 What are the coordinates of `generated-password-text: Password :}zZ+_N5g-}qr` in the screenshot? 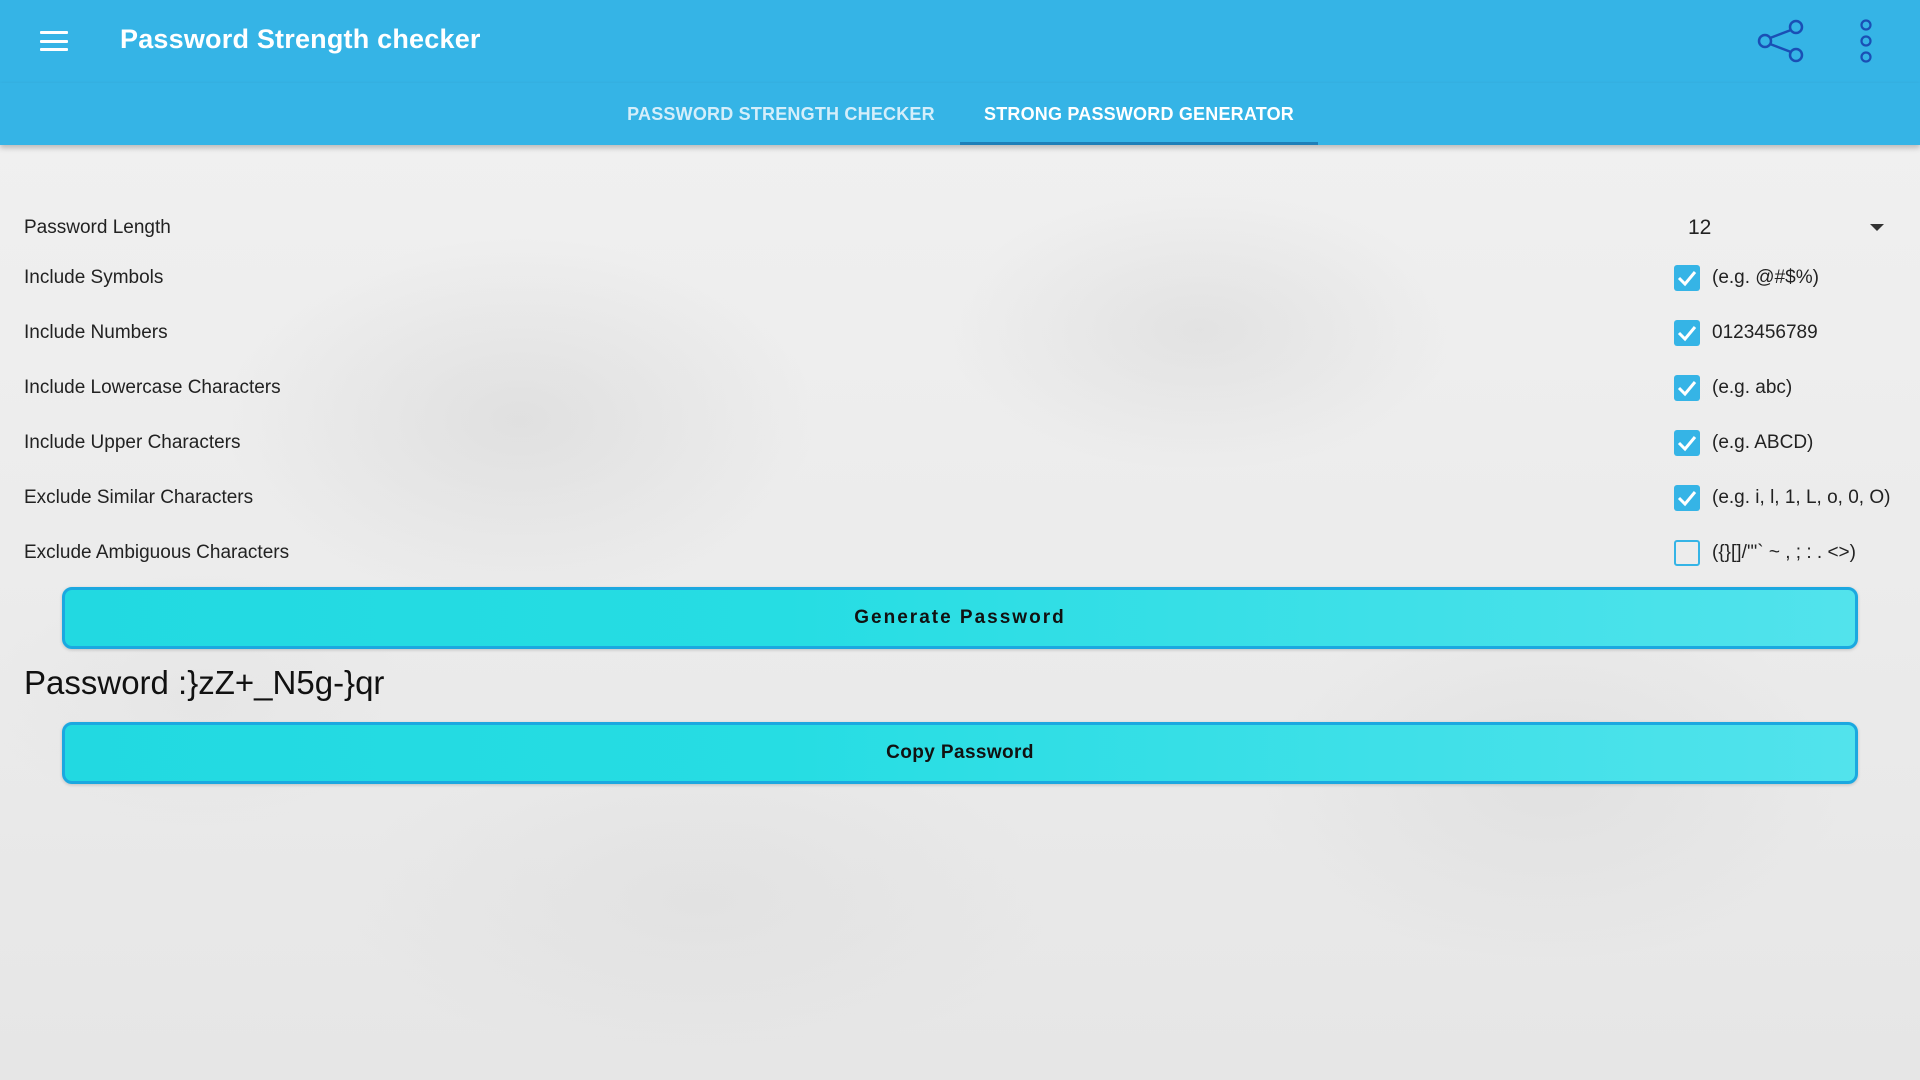 It's located at (204, 682).